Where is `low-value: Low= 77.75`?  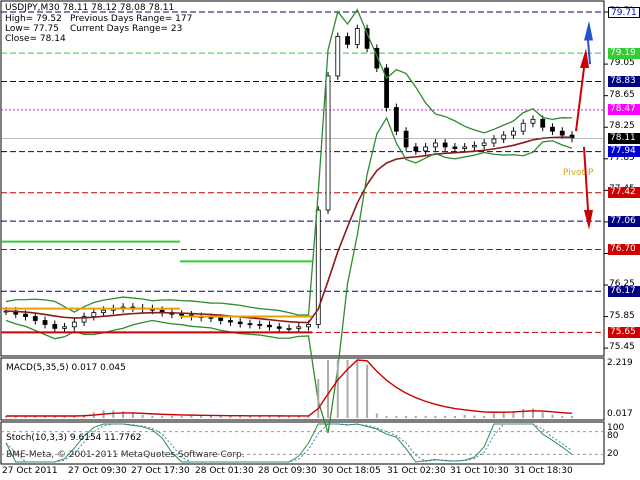 low-value: Low= 77.75 is located at coordinates (32, 29).